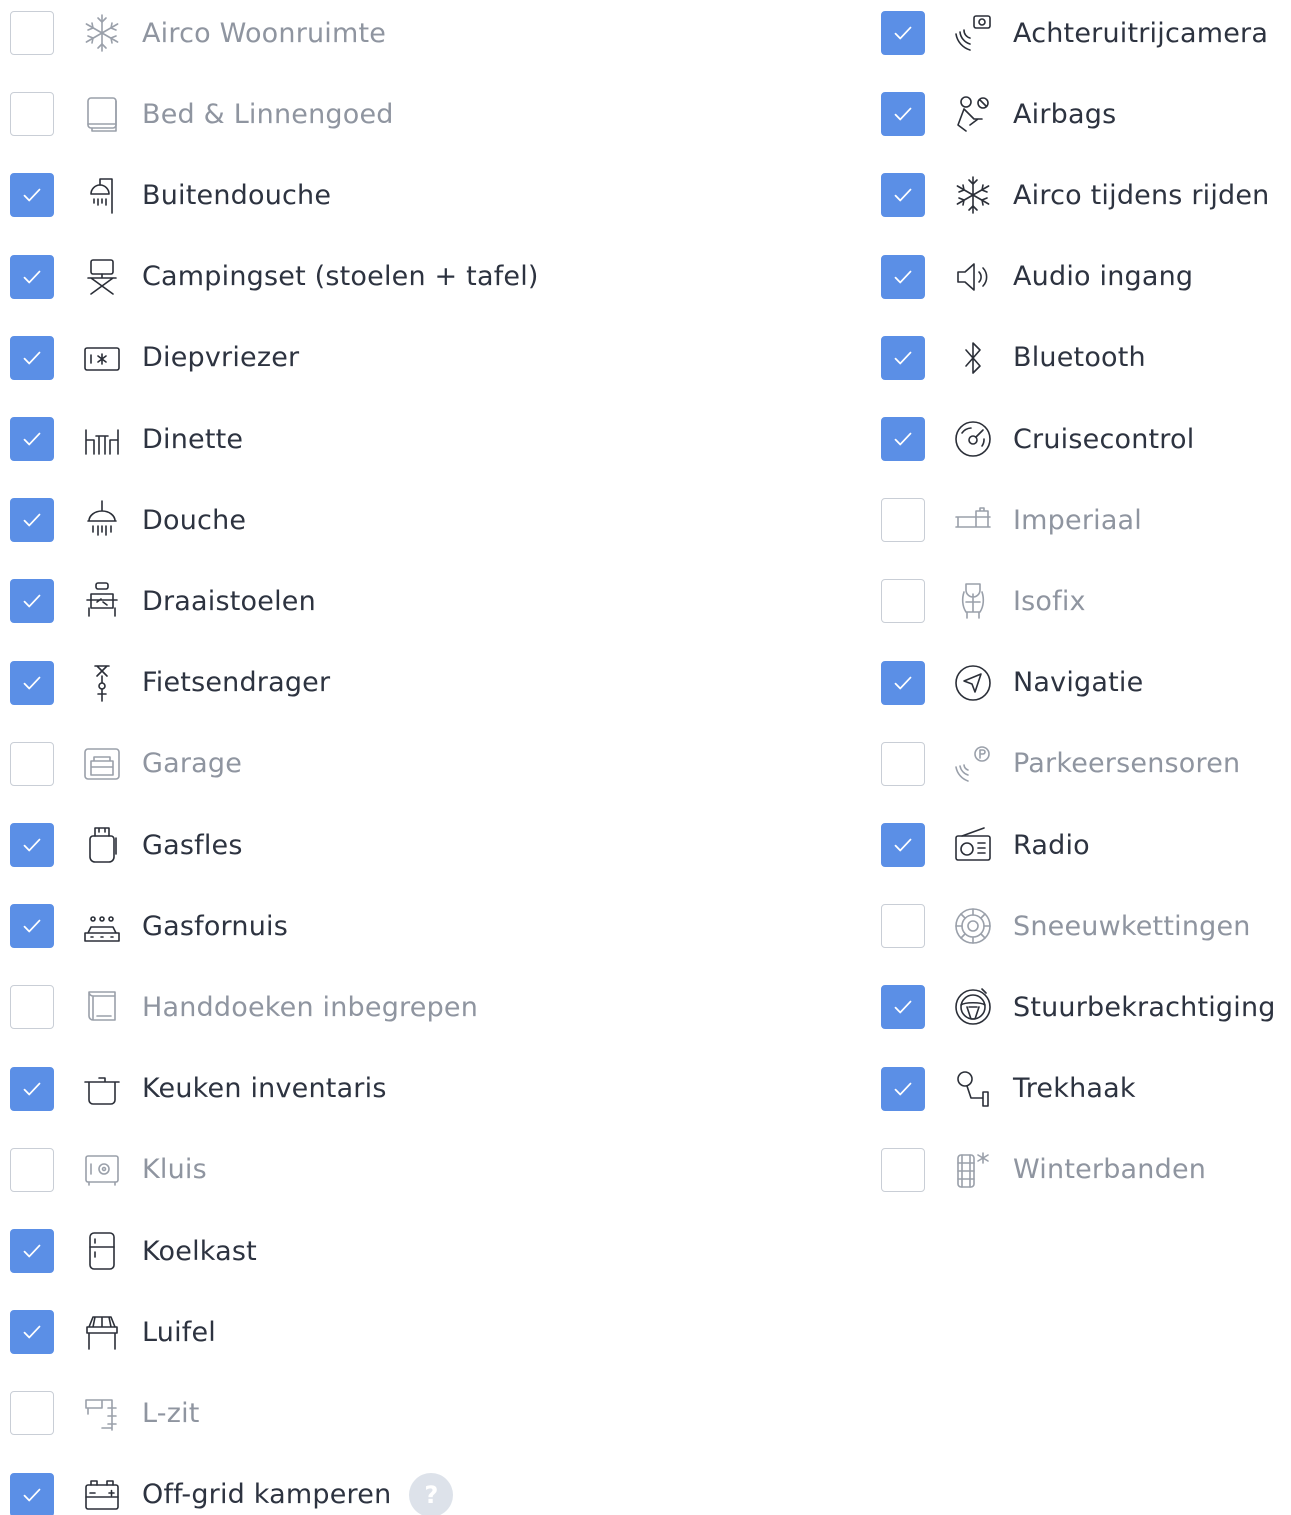  What do you see at coordinates (102, 764) in the screenshot?
I see `garage-icon` at bounding box center [102, 764].